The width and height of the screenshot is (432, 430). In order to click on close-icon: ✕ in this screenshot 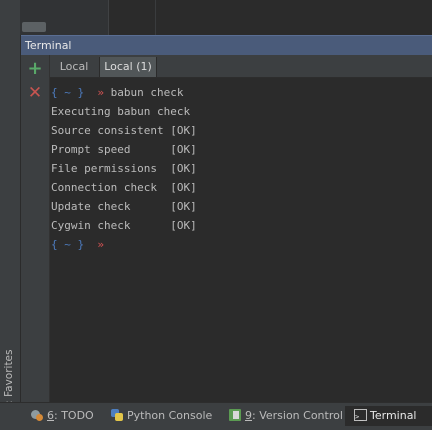, I will do `click(35, 93)`.